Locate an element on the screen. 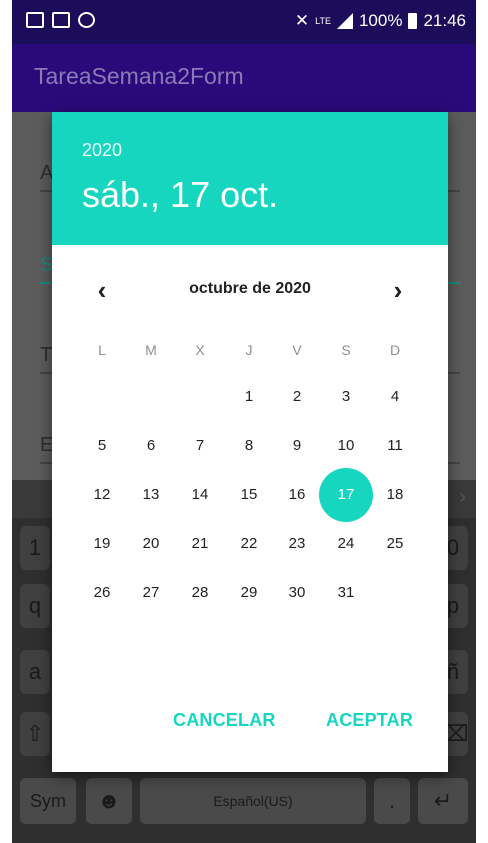  weekday-label: X is located at coordinates (200, 350).